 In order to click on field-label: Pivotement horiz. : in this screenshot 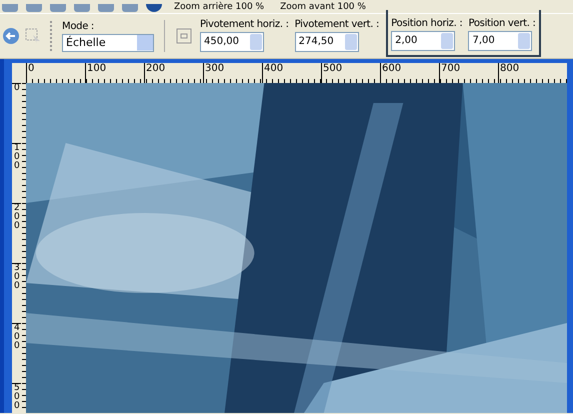, I will do `click(244, 24)`.